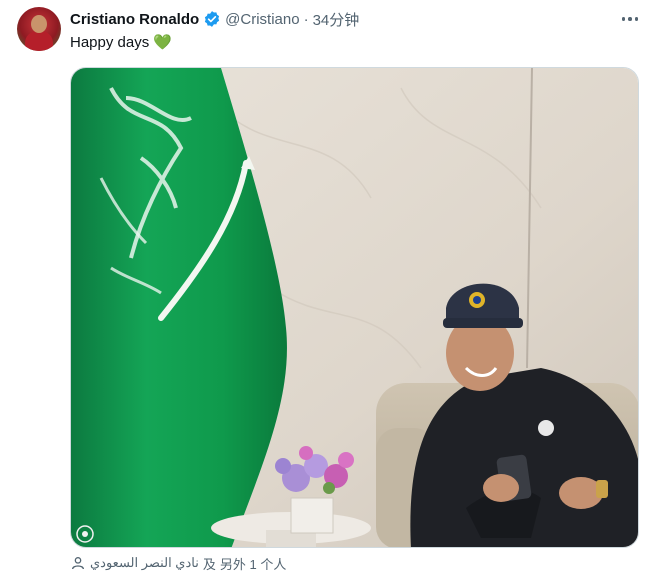 The image size is (661, 579). I want to click on author-avatar, so click(39, 29).